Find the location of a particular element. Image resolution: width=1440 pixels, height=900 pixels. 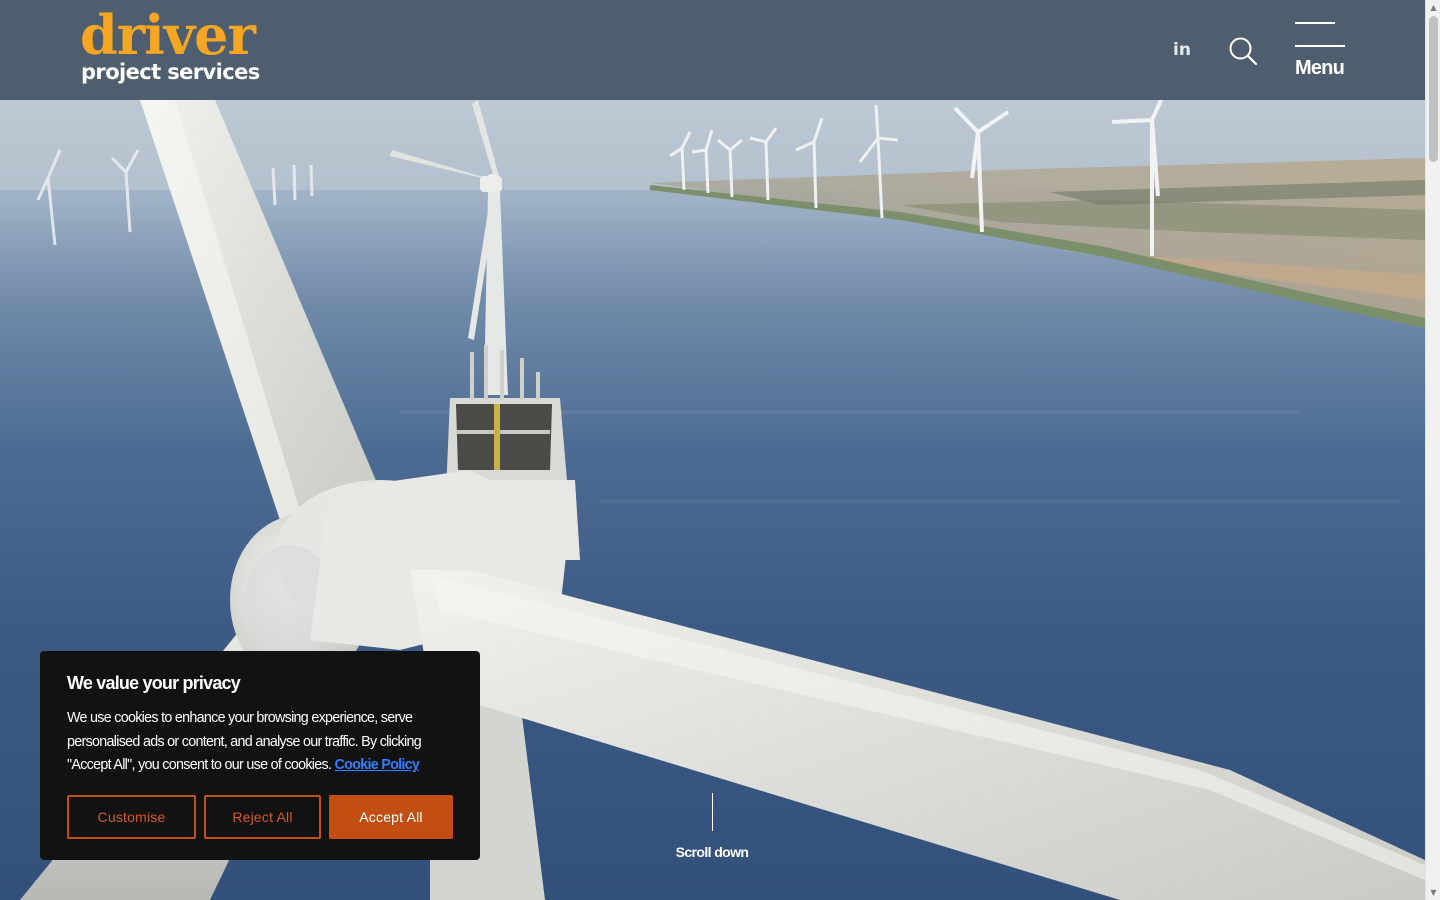

page-scrollbar: ▲ ▼ is located at coordinates (1432, 450).